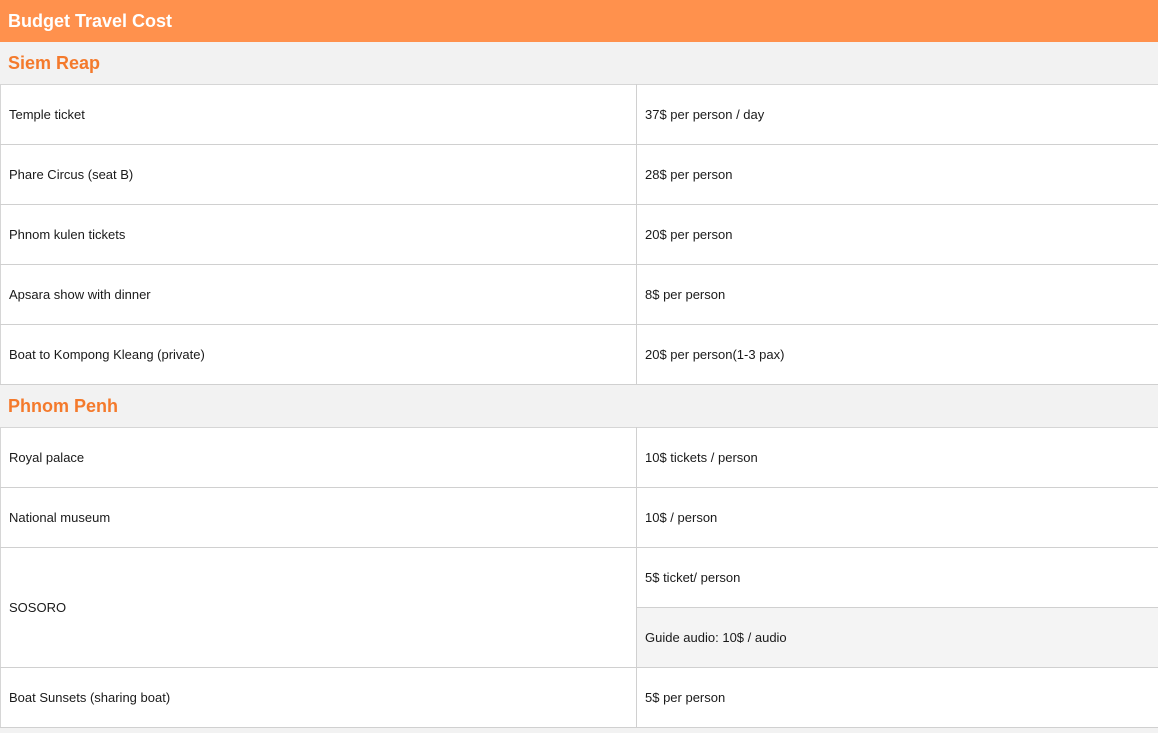 This screenshot has height=733, width=1158. Describe the element at coordinates (318, 114) in the screenshot. I see `item-name: Temple ticket` at that location.